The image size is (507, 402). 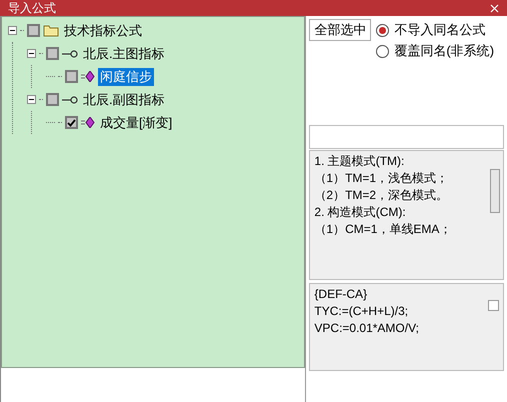 I want to click on folder-icon, so click(x=51, y=30).